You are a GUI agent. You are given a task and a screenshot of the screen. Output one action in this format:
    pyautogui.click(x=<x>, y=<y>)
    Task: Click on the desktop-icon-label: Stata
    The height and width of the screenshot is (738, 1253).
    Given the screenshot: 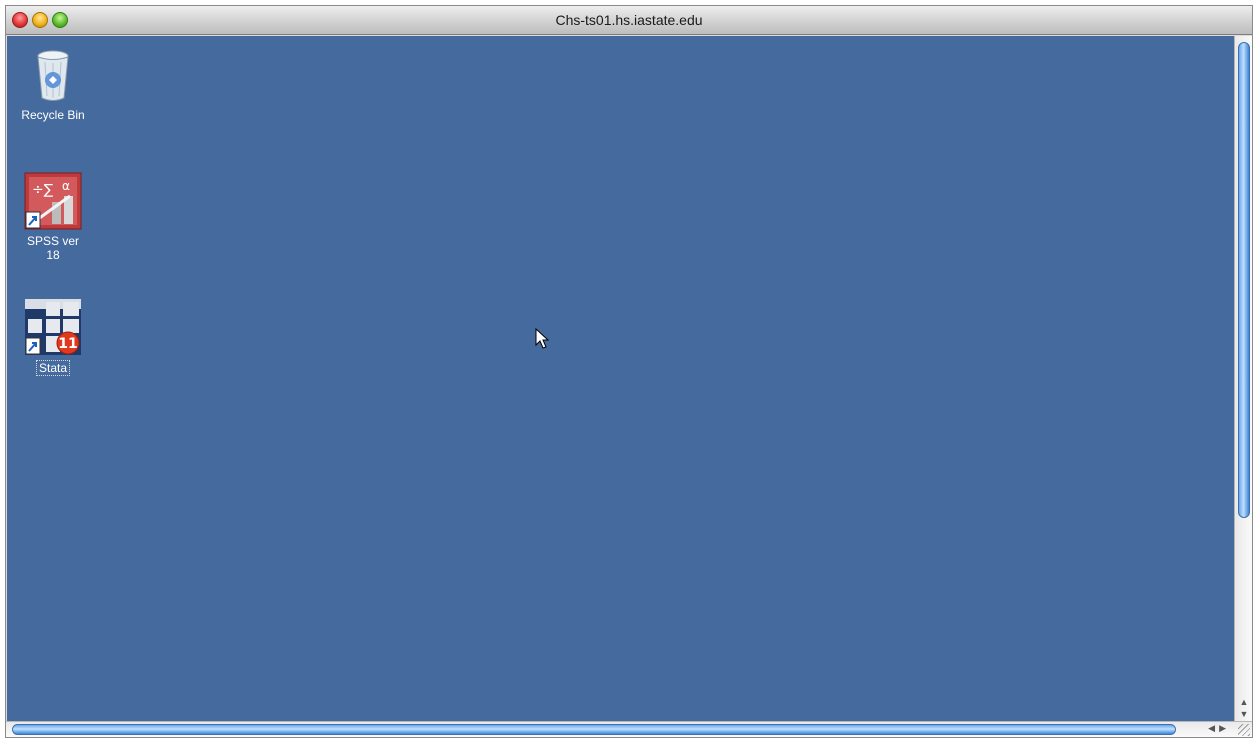 What is the action you would take?
    pyautogui.click(x=53, y=368)
    